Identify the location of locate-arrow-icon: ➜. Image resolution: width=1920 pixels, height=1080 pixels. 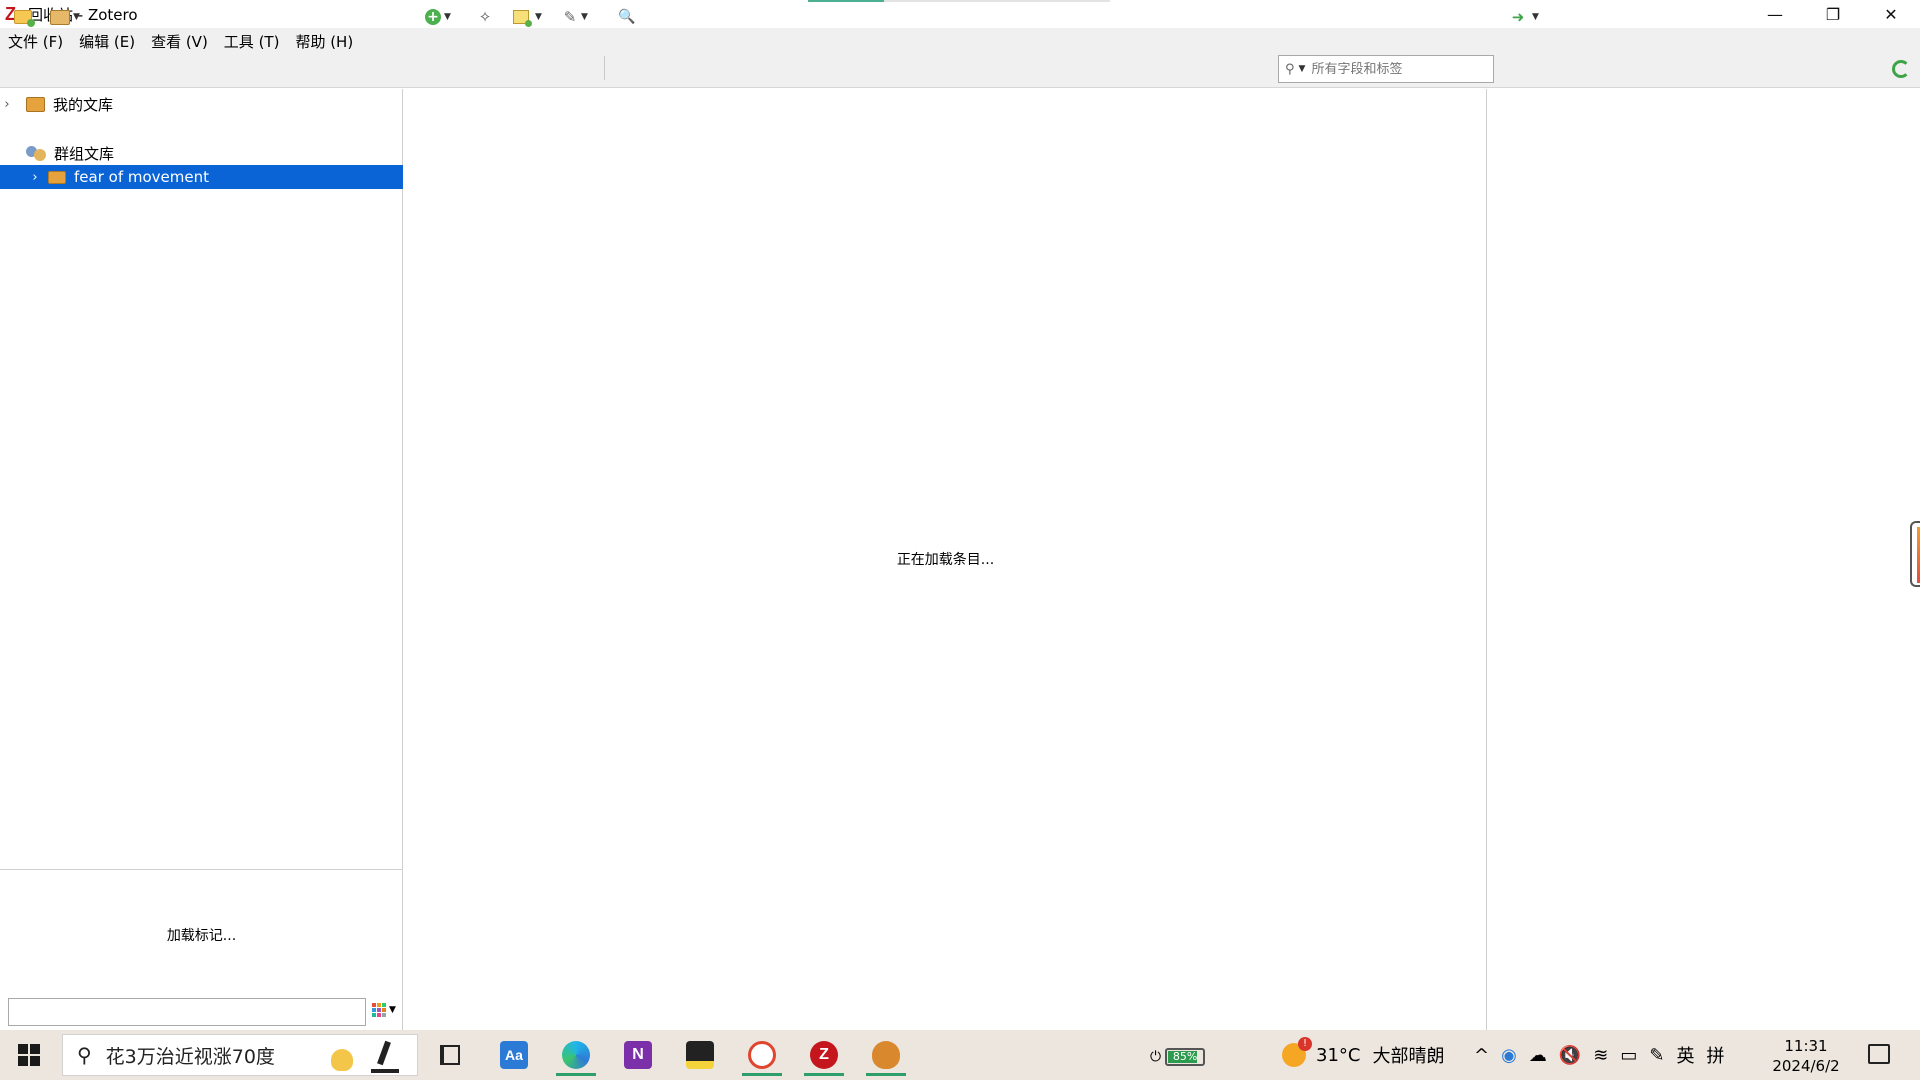
(1518, 17).